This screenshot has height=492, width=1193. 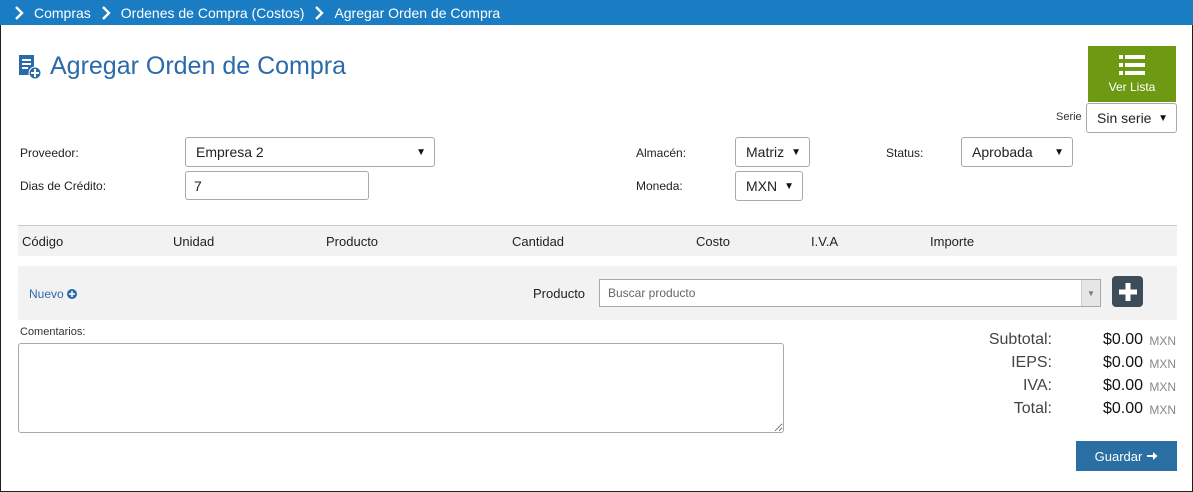 I want to click on product-search-placeholder: Buscar producto, so click(x=652, y=293).